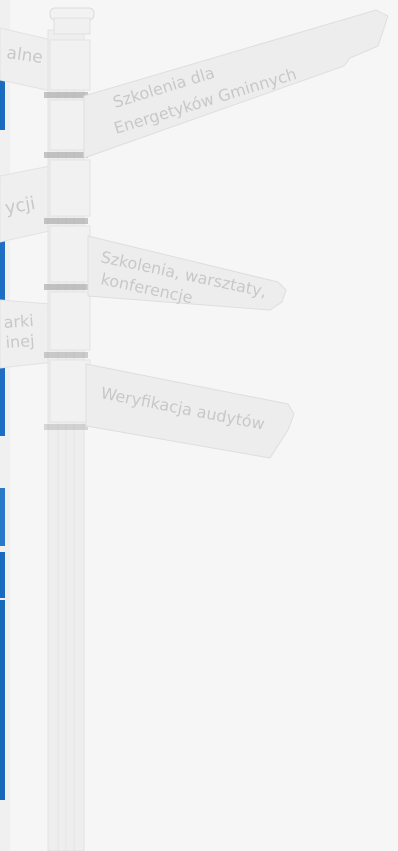 The height and width of the screenshot is (851, 398). What do you see at coordinates (5, 425) in the screenshot?
I see `left-strip` at bounding box center [5, 425].